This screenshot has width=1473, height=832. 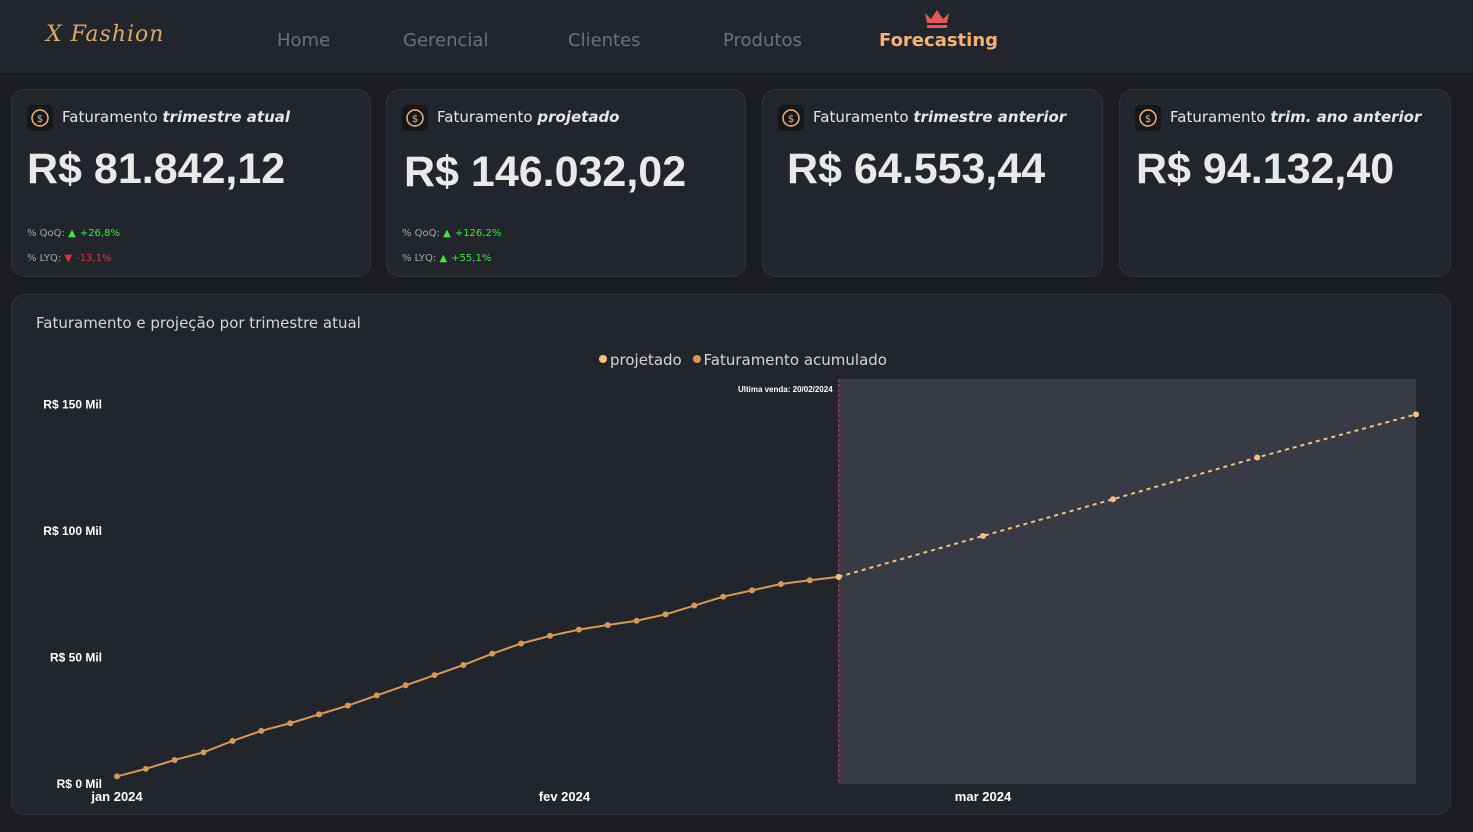 I want to click on card-value: R$ 81.842,12, so click(x=156, y=169).